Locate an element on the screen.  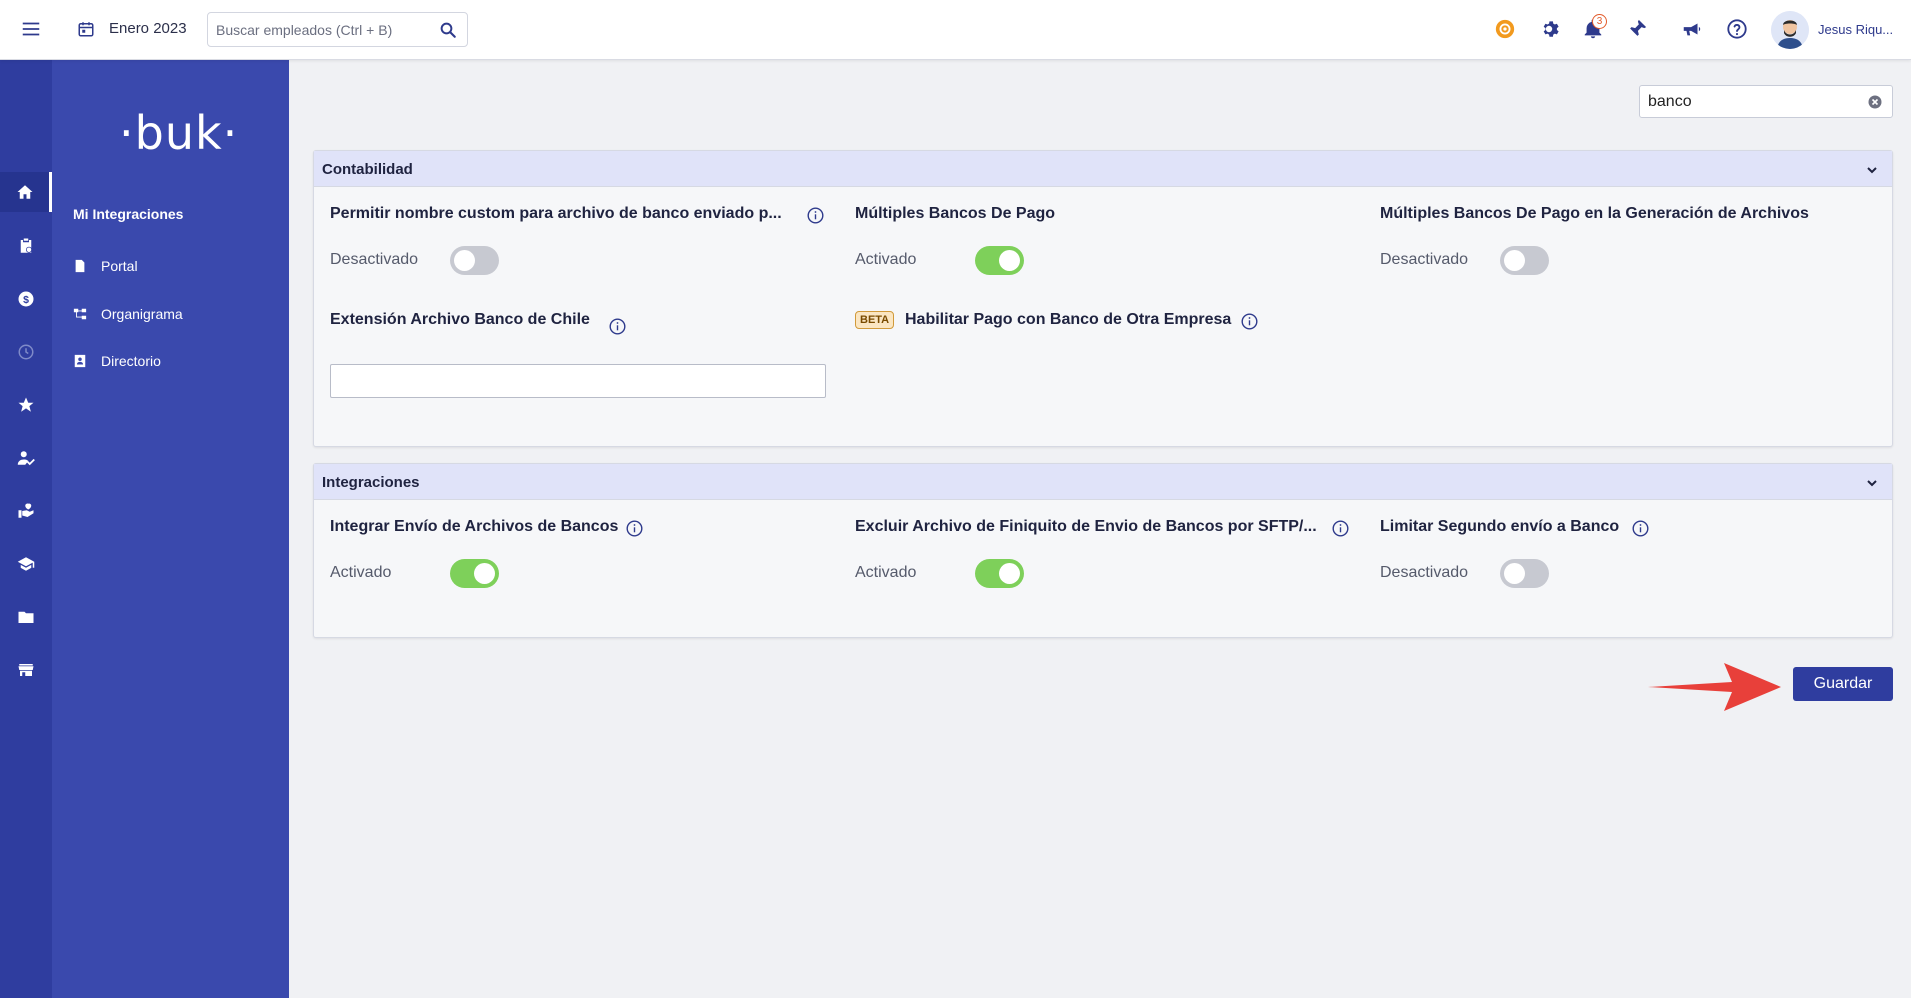
clear-icon is located at coordinates (1875, 102).